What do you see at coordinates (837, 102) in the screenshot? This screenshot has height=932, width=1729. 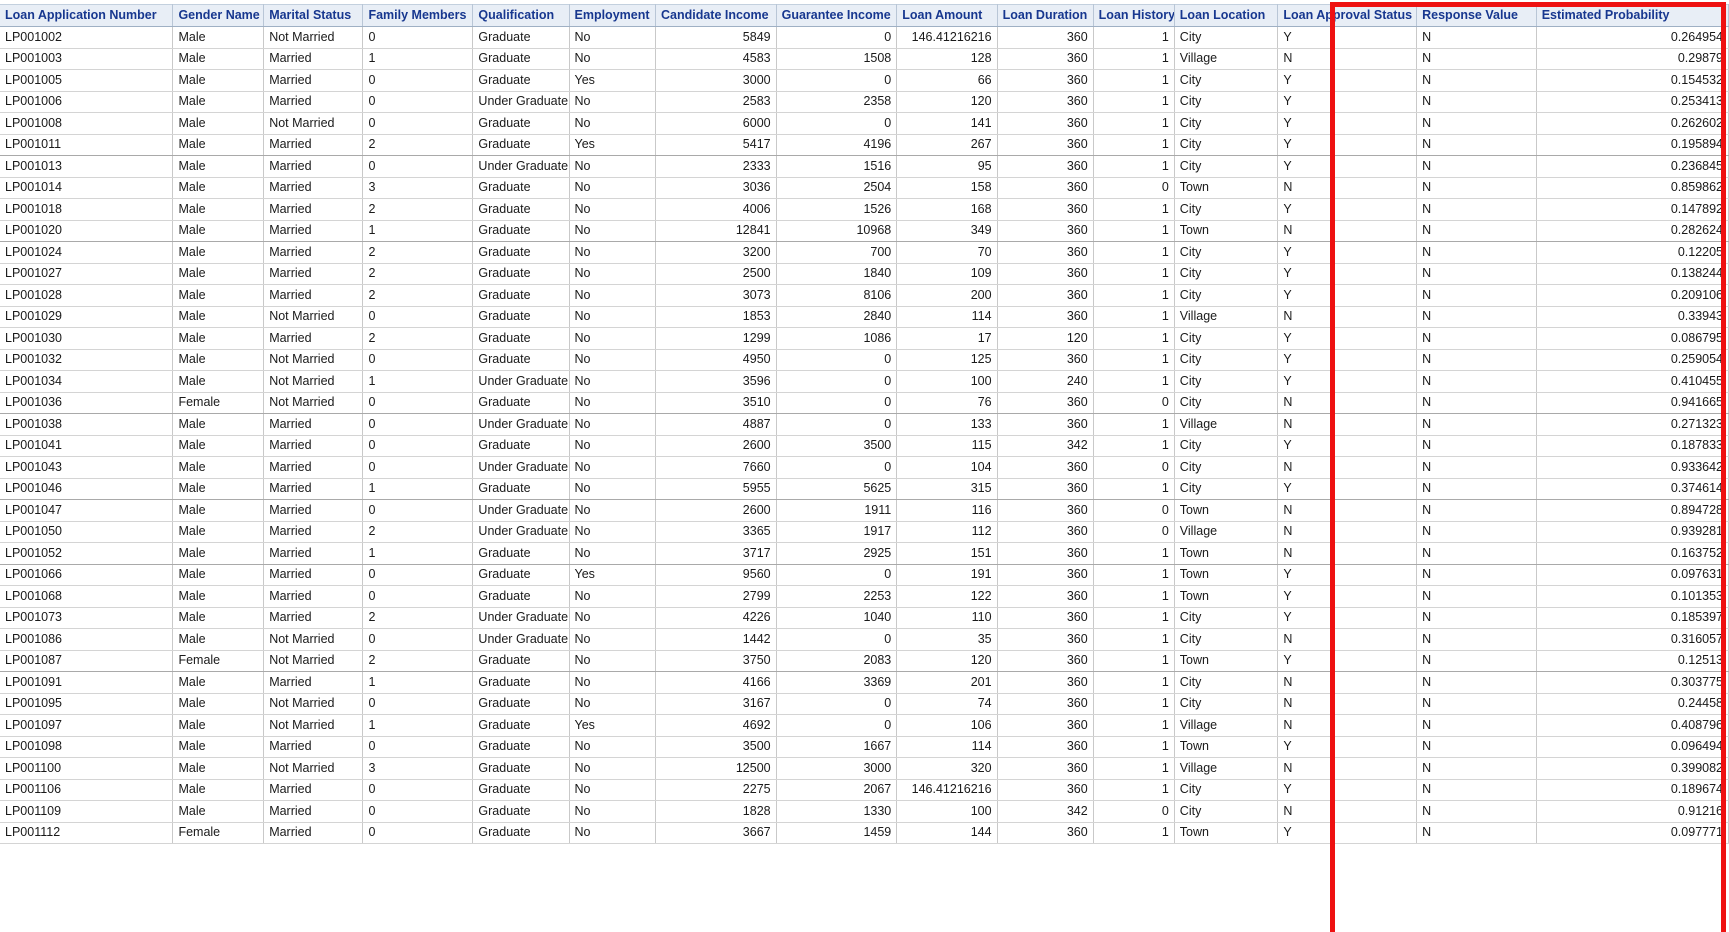 I see `cell-guarantee_income: 2358` at bounding box center [837, 102].